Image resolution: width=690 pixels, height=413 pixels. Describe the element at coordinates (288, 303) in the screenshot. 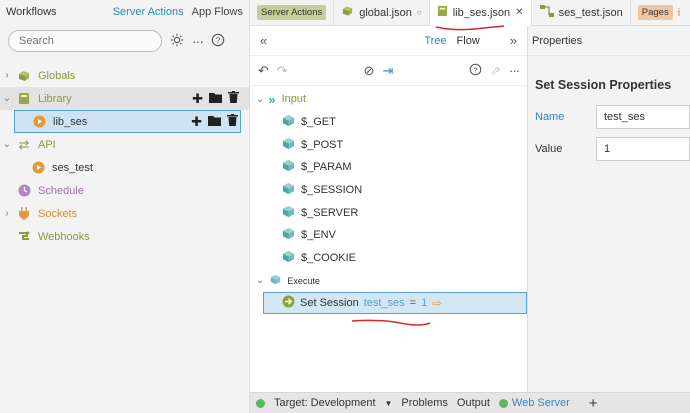

I see `arrow-right-circle-icon` at that location.